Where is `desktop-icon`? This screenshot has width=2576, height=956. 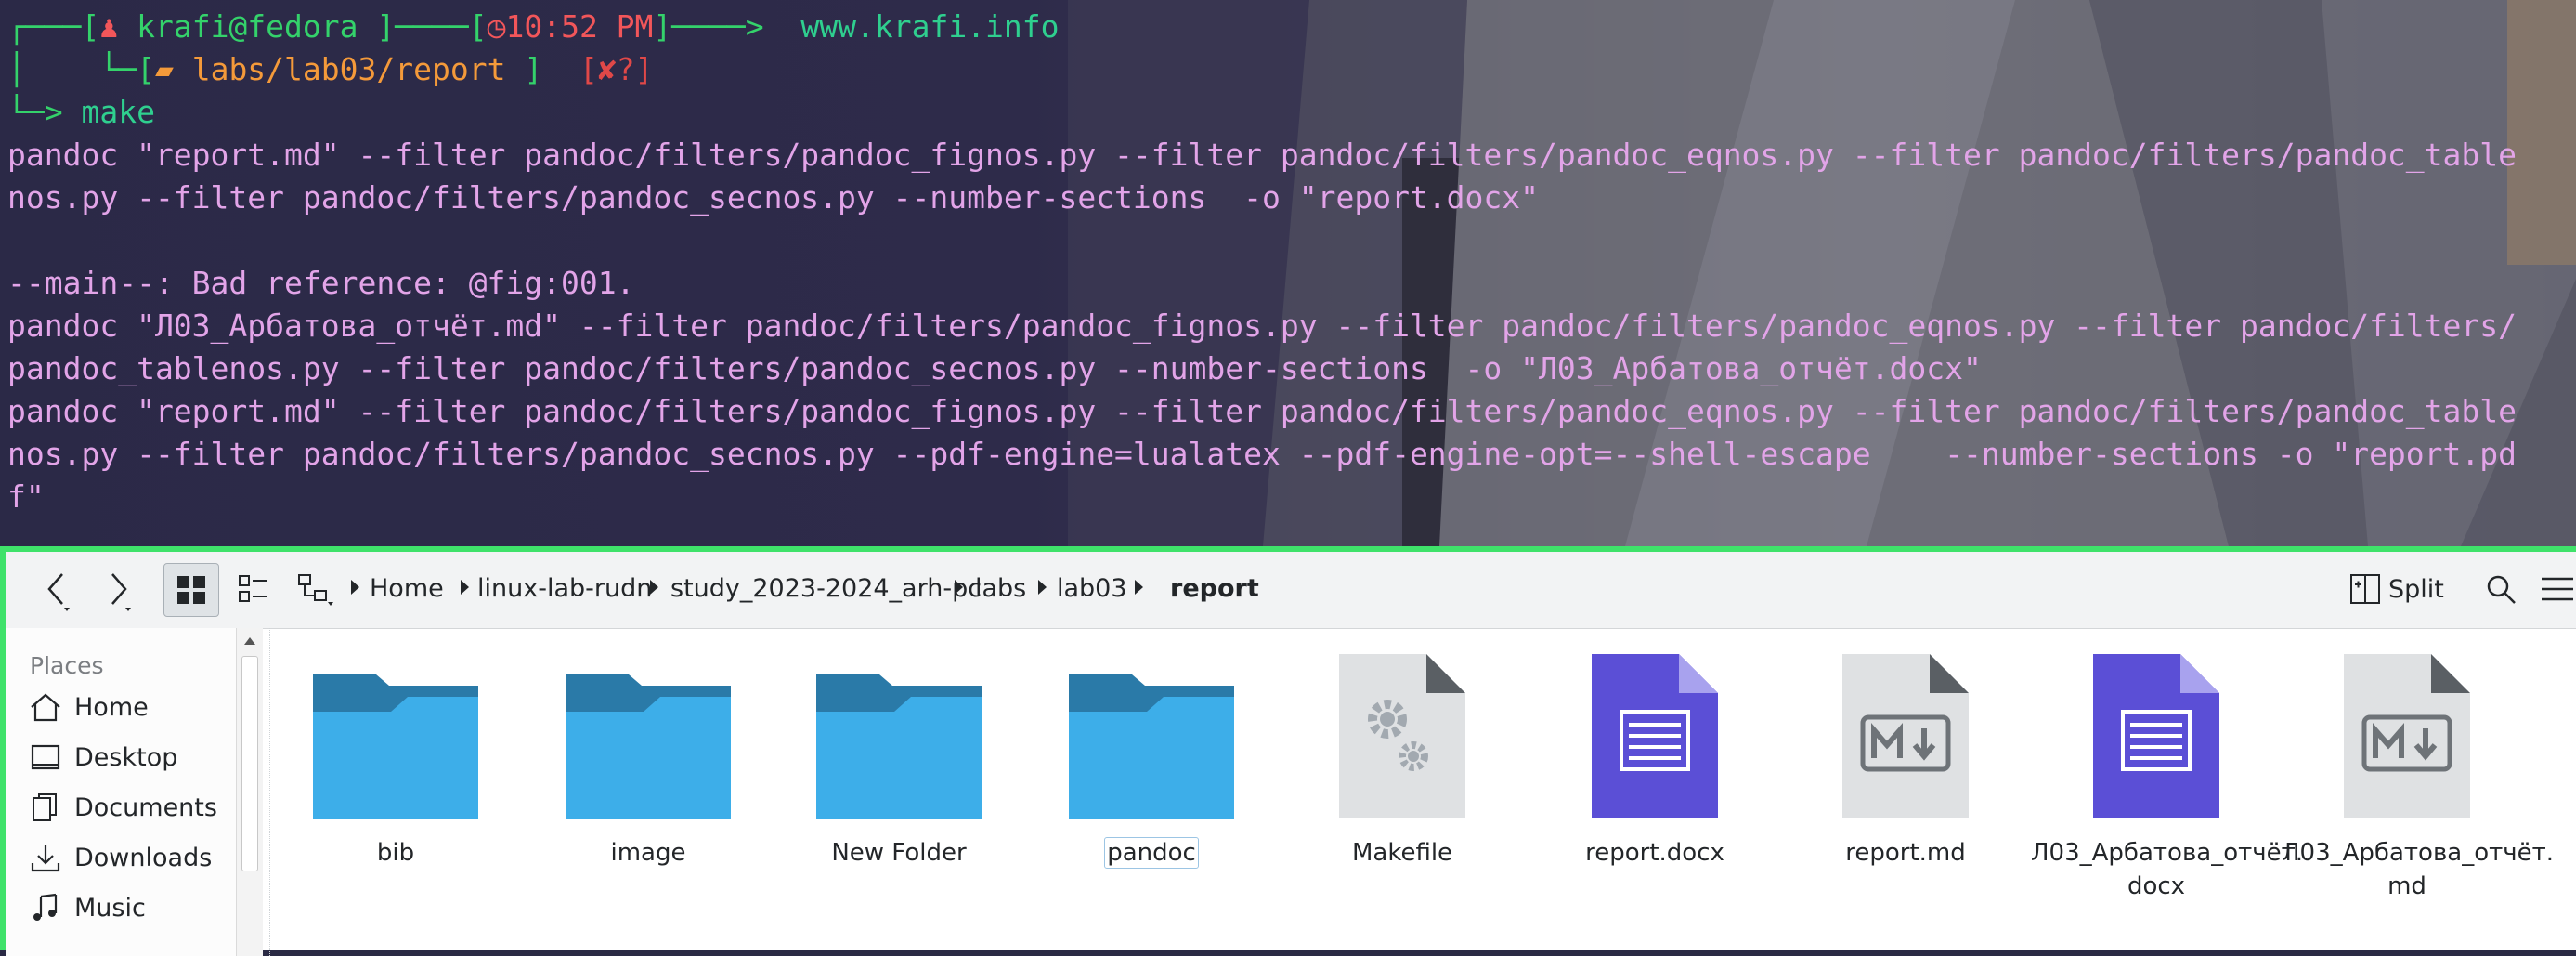 desktop-icon is located at coordinates (45, 757).